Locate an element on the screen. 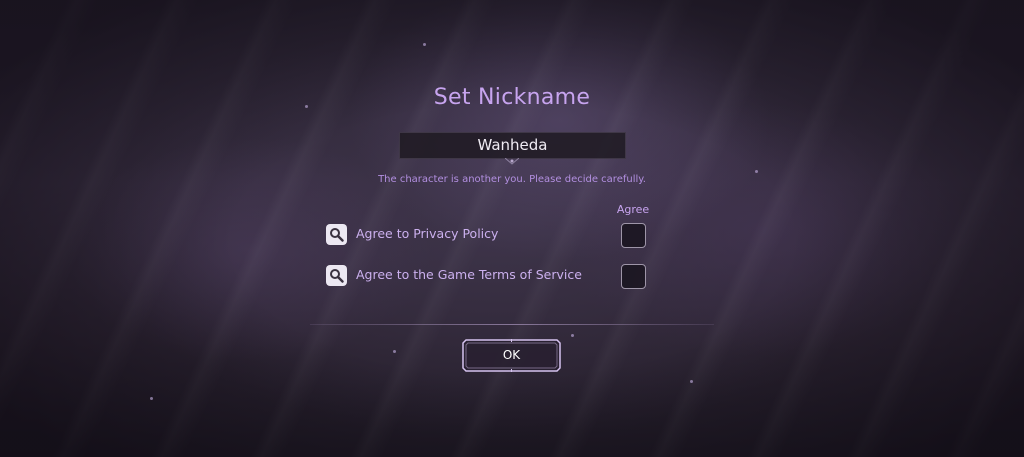 This screenshot has height=457, width=1024. ok-button-label: OK is located at coordinates (511, 355).